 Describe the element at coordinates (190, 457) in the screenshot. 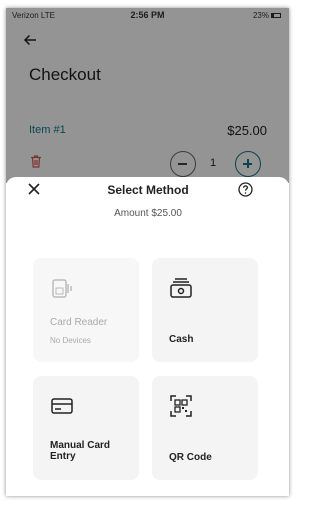

I see `qr-code-title: QR Code` at that location.